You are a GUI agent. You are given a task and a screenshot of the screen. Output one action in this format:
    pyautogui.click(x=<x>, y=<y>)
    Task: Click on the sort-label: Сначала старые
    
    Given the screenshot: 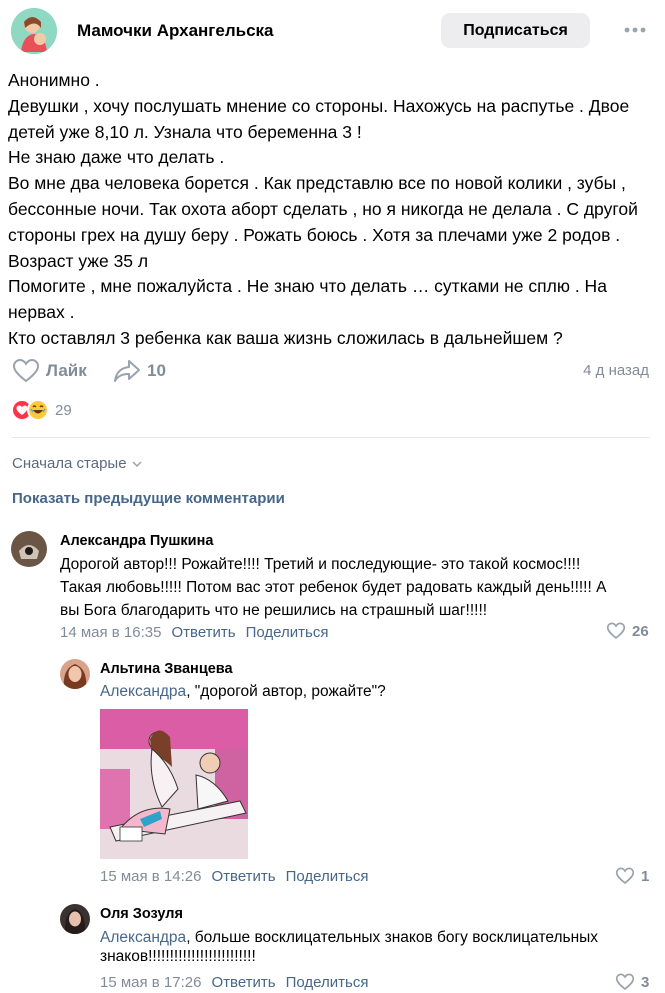 What is the action you would take?
    pyautogui.click(x=69, y=463)
    